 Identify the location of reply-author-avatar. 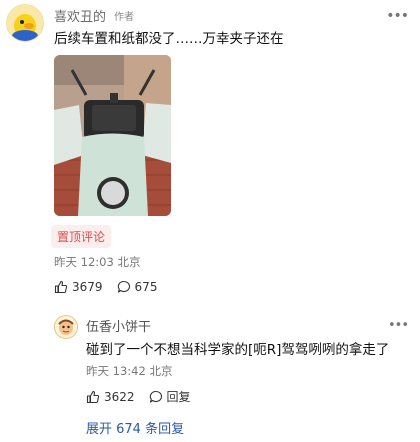
(66, 327).